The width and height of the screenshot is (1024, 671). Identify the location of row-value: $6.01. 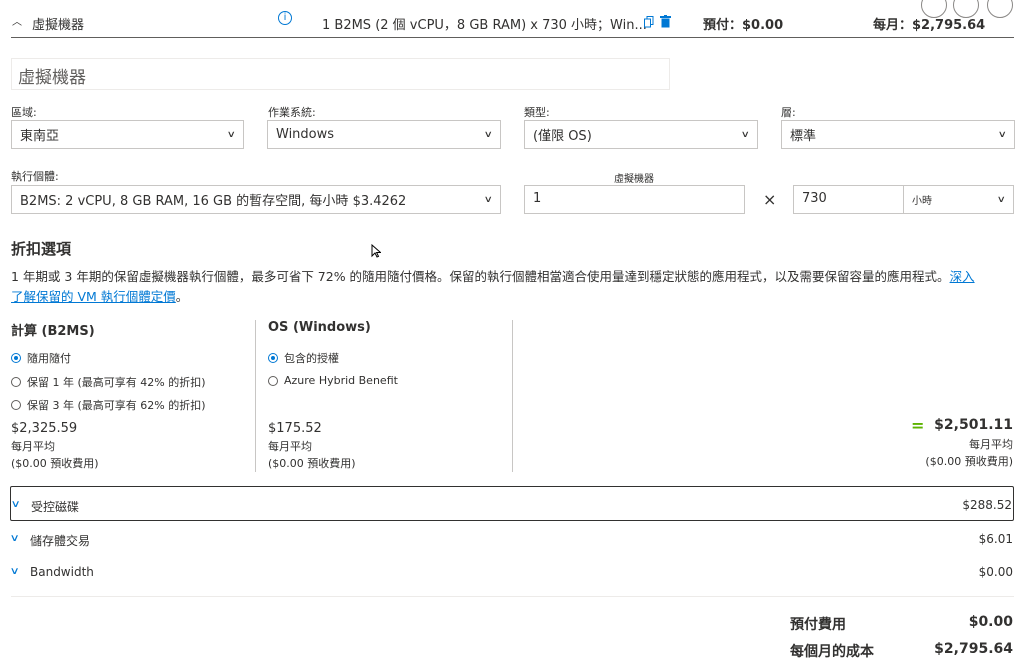
(995, 539).